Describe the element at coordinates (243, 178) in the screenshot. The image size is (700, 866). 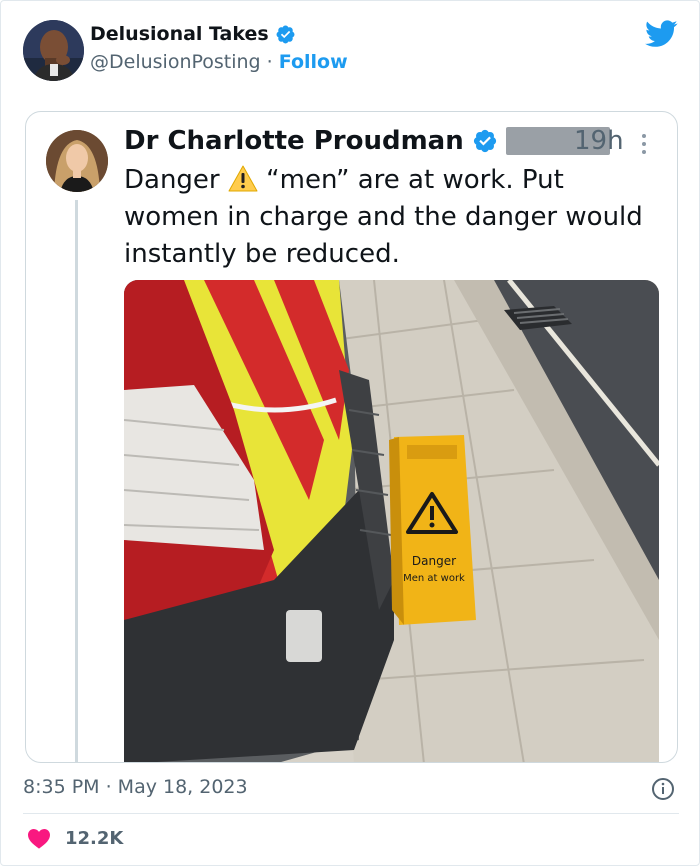
I see `warning-icon` at that location.